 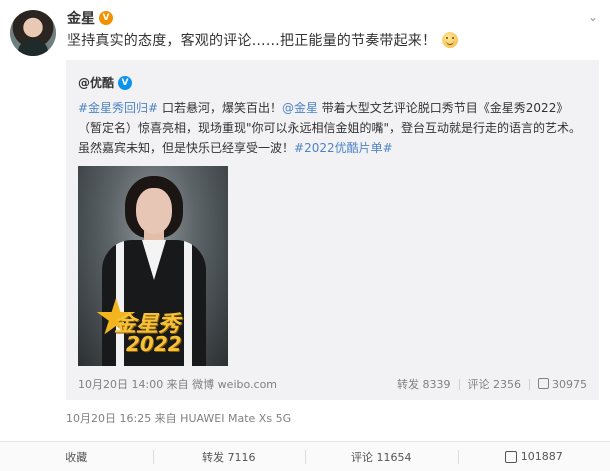 I want to click on hashtag-link: #2022优酷片单#, so click(x=343, y=148).